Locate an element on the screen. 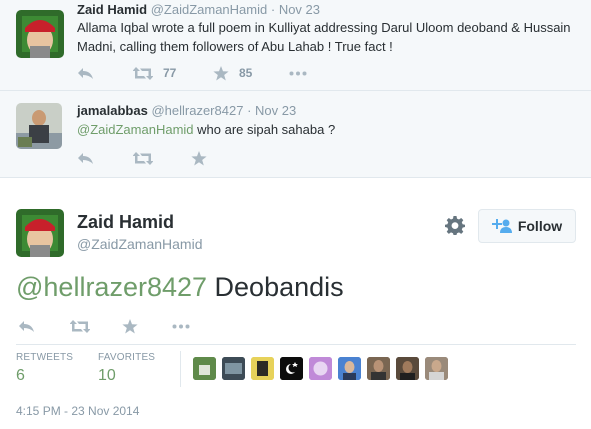  follow-person-icon is located at coordinates (501, 226).